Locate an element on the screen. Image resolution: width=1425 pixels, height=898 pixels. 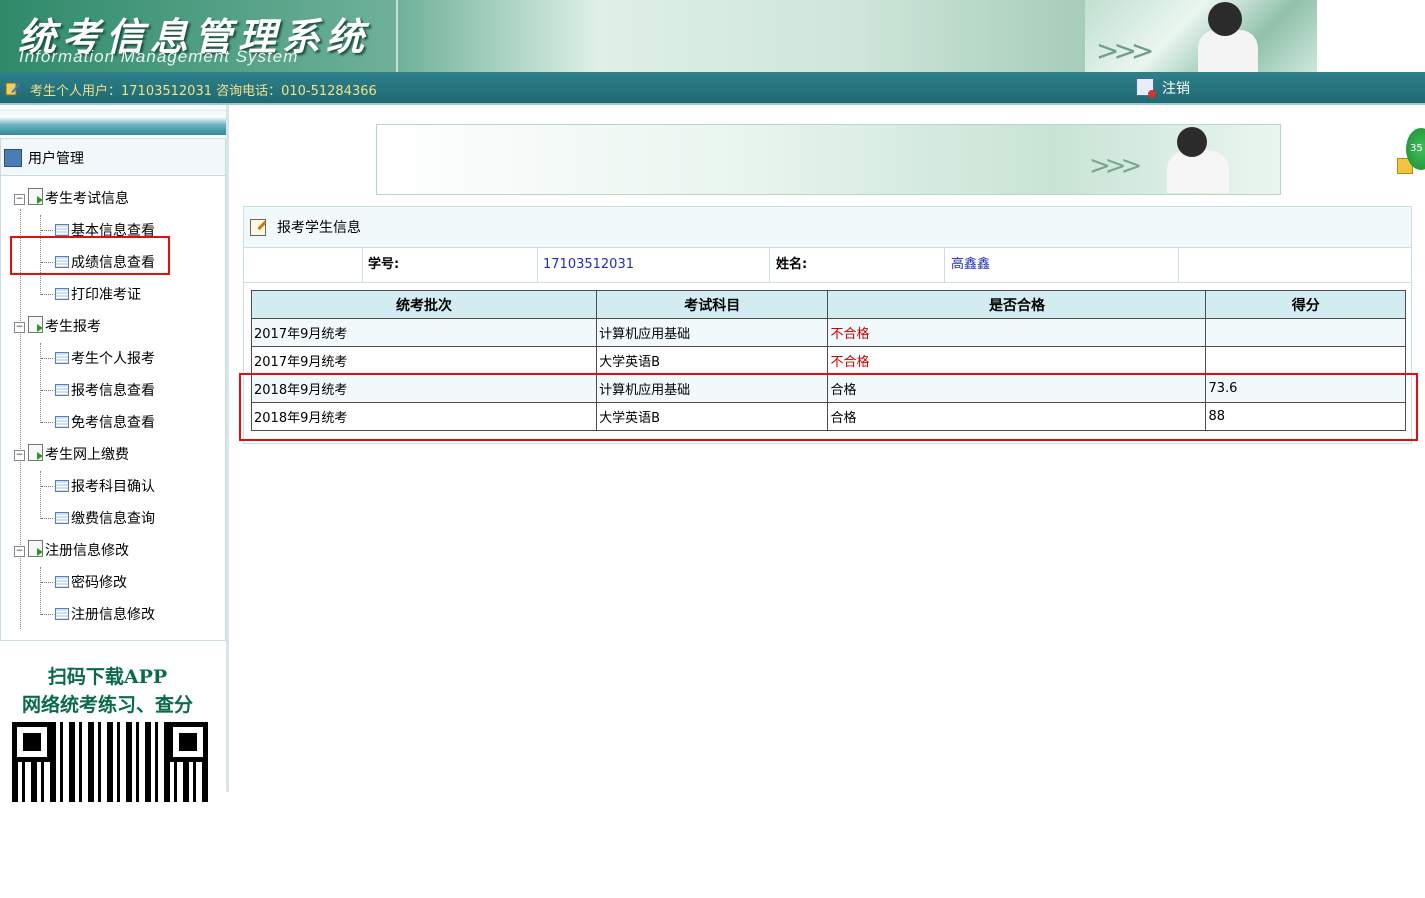
tree-item-label: 打印准考证 is located at coordinates (106, 295).